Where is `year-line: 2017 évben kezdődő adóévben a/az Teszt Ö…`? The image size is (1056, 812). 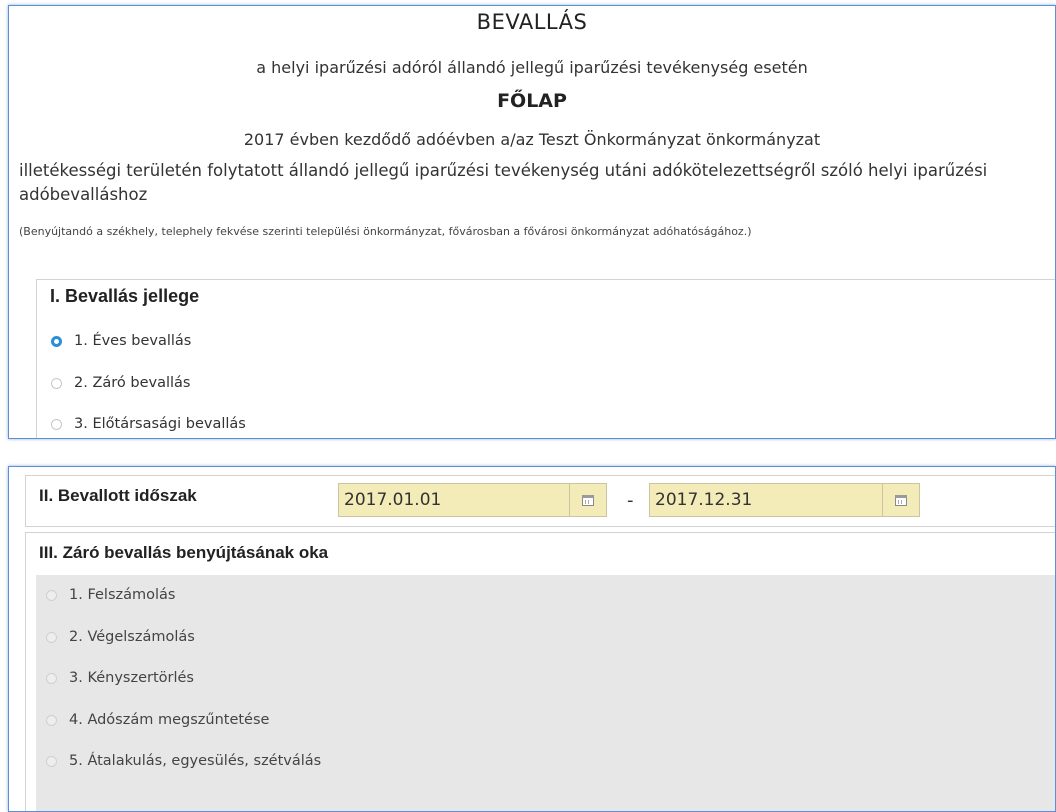 year-line: 2017 évben kezdődő adóévben a/az Teszt Ö… is located at coordinates (532, 139).